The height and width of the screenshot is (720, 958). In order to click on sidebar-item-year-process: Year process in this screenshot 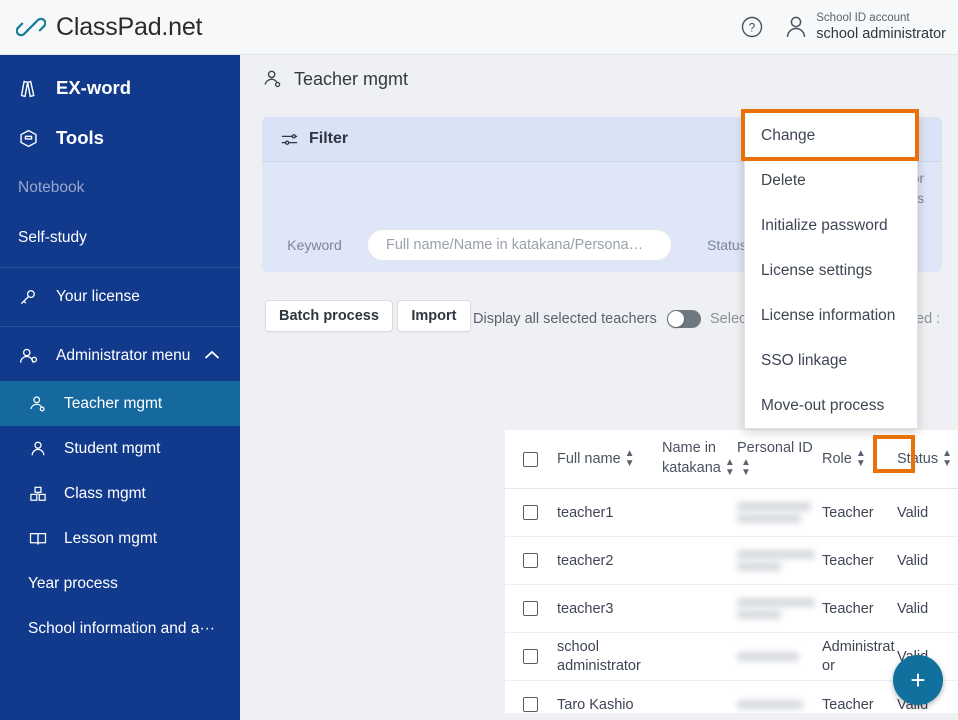, I will do `click(120, 583)`.